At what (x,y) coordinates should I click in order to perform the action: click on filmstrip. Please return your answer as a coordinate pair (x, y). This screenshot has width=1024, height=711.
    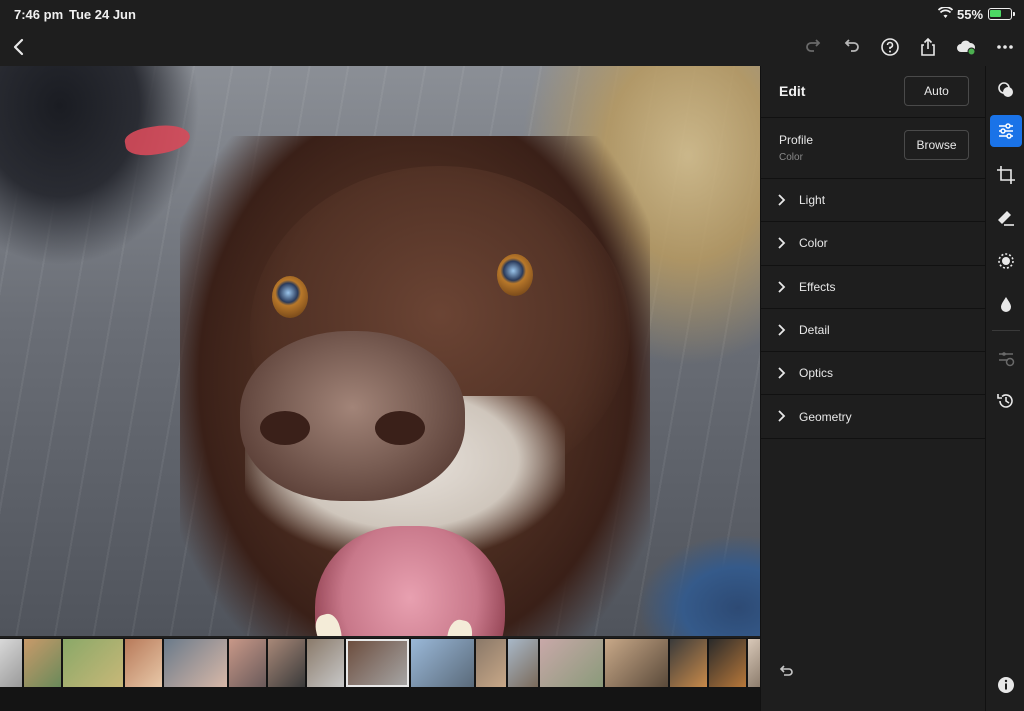
    Looking at the image, I should click on (380, 663).